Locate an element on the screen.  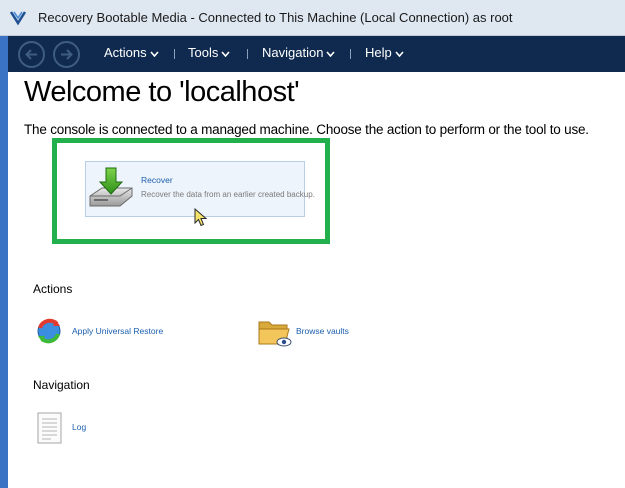
menu-navigation: Navigation is located at coordinates (299, 52).